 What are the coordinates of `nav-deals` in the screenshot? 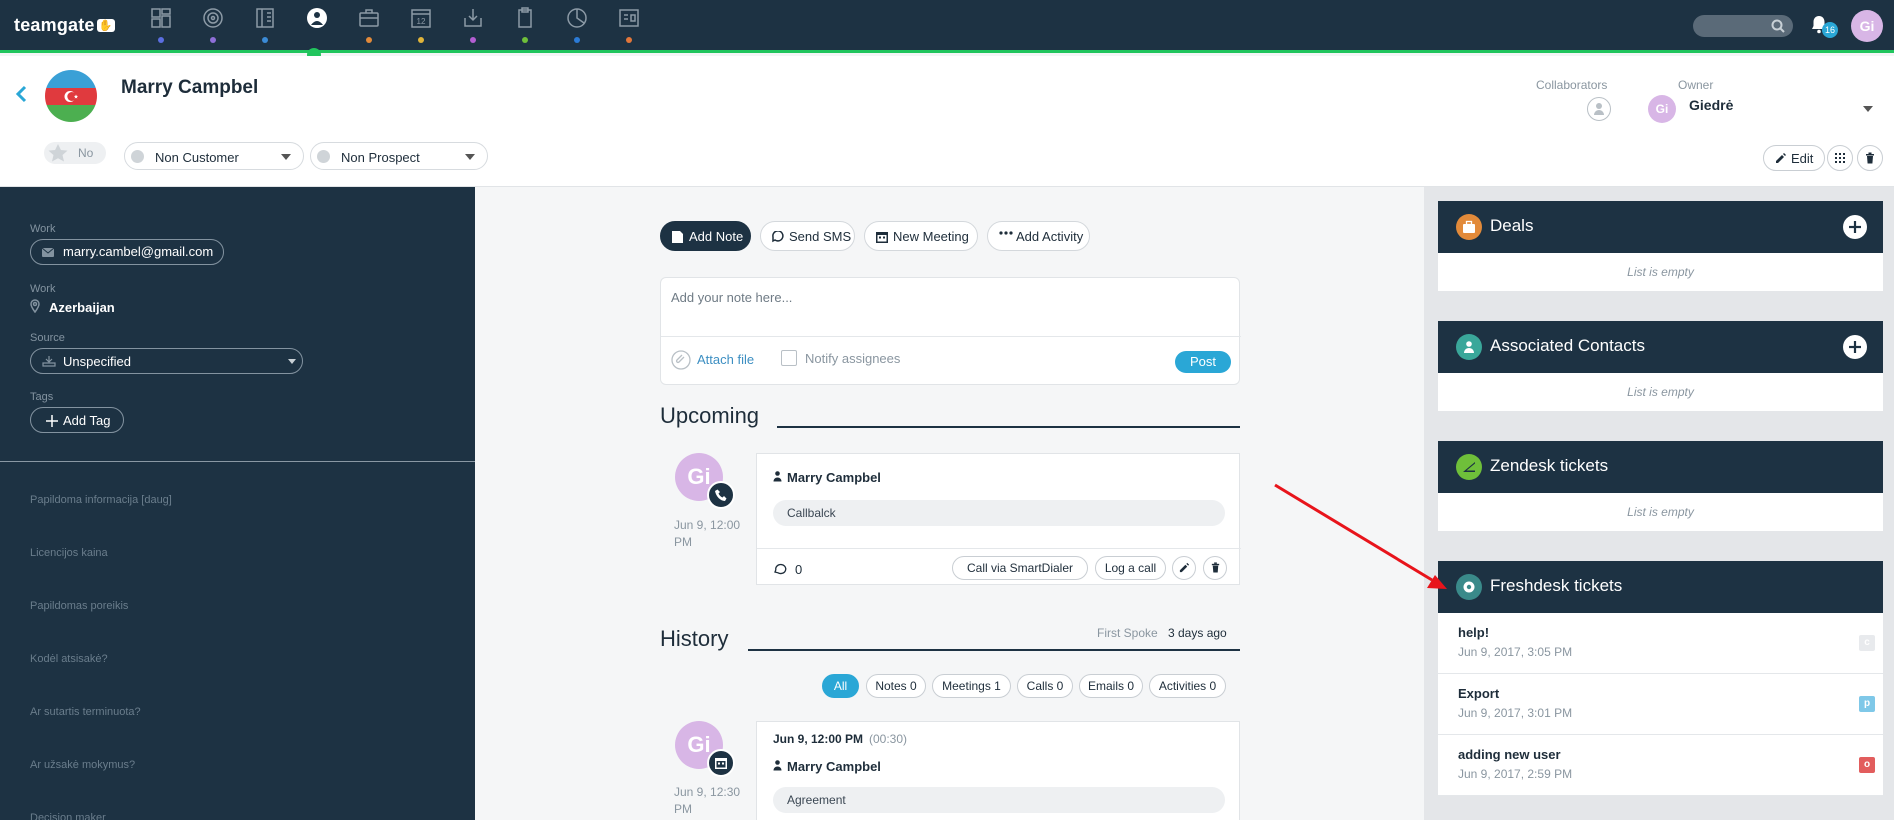 It's located at (369, 26).